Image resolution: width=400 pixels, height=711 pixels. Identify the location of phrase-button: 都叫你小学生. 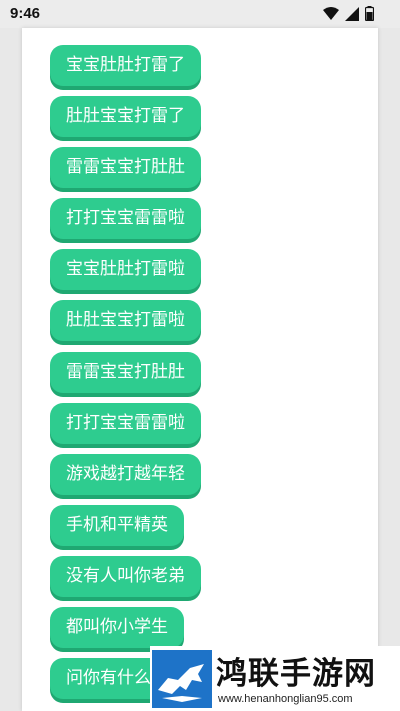
(117, 628).